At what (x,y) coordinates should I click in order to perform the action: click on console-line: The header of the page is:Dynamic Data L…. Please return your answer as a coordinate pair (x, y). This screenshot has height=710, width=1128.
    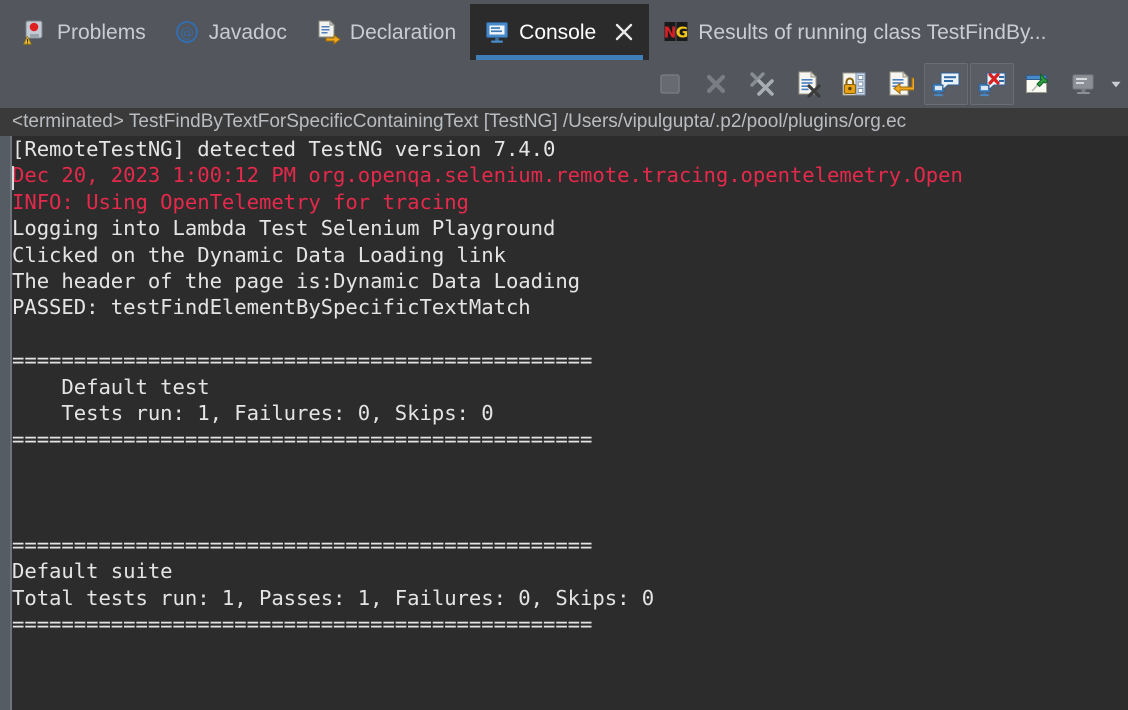
    Looking at the image, I should click on (296, 280).